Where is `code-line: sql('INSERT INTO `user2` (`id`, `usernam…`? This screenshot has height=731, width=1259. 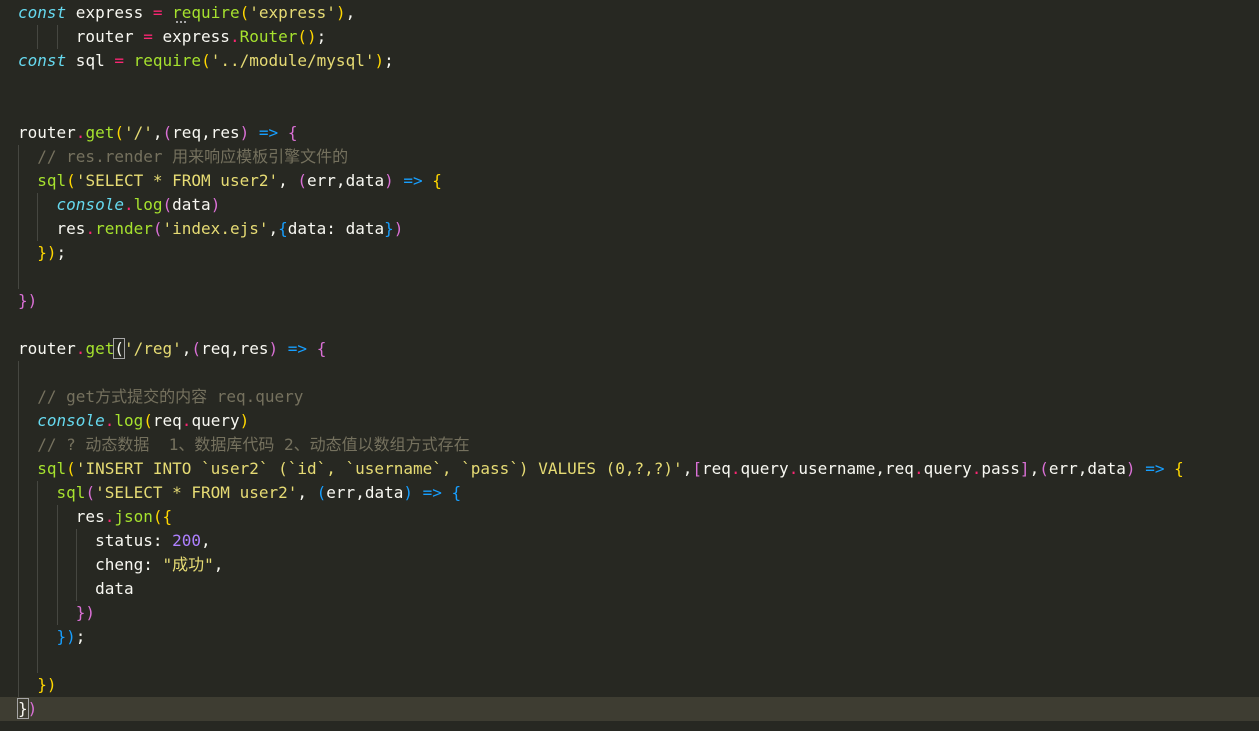
code-line: sql('INSERT INTO `user2` (`id`, `usernam… is located at coordinates (629, 469).